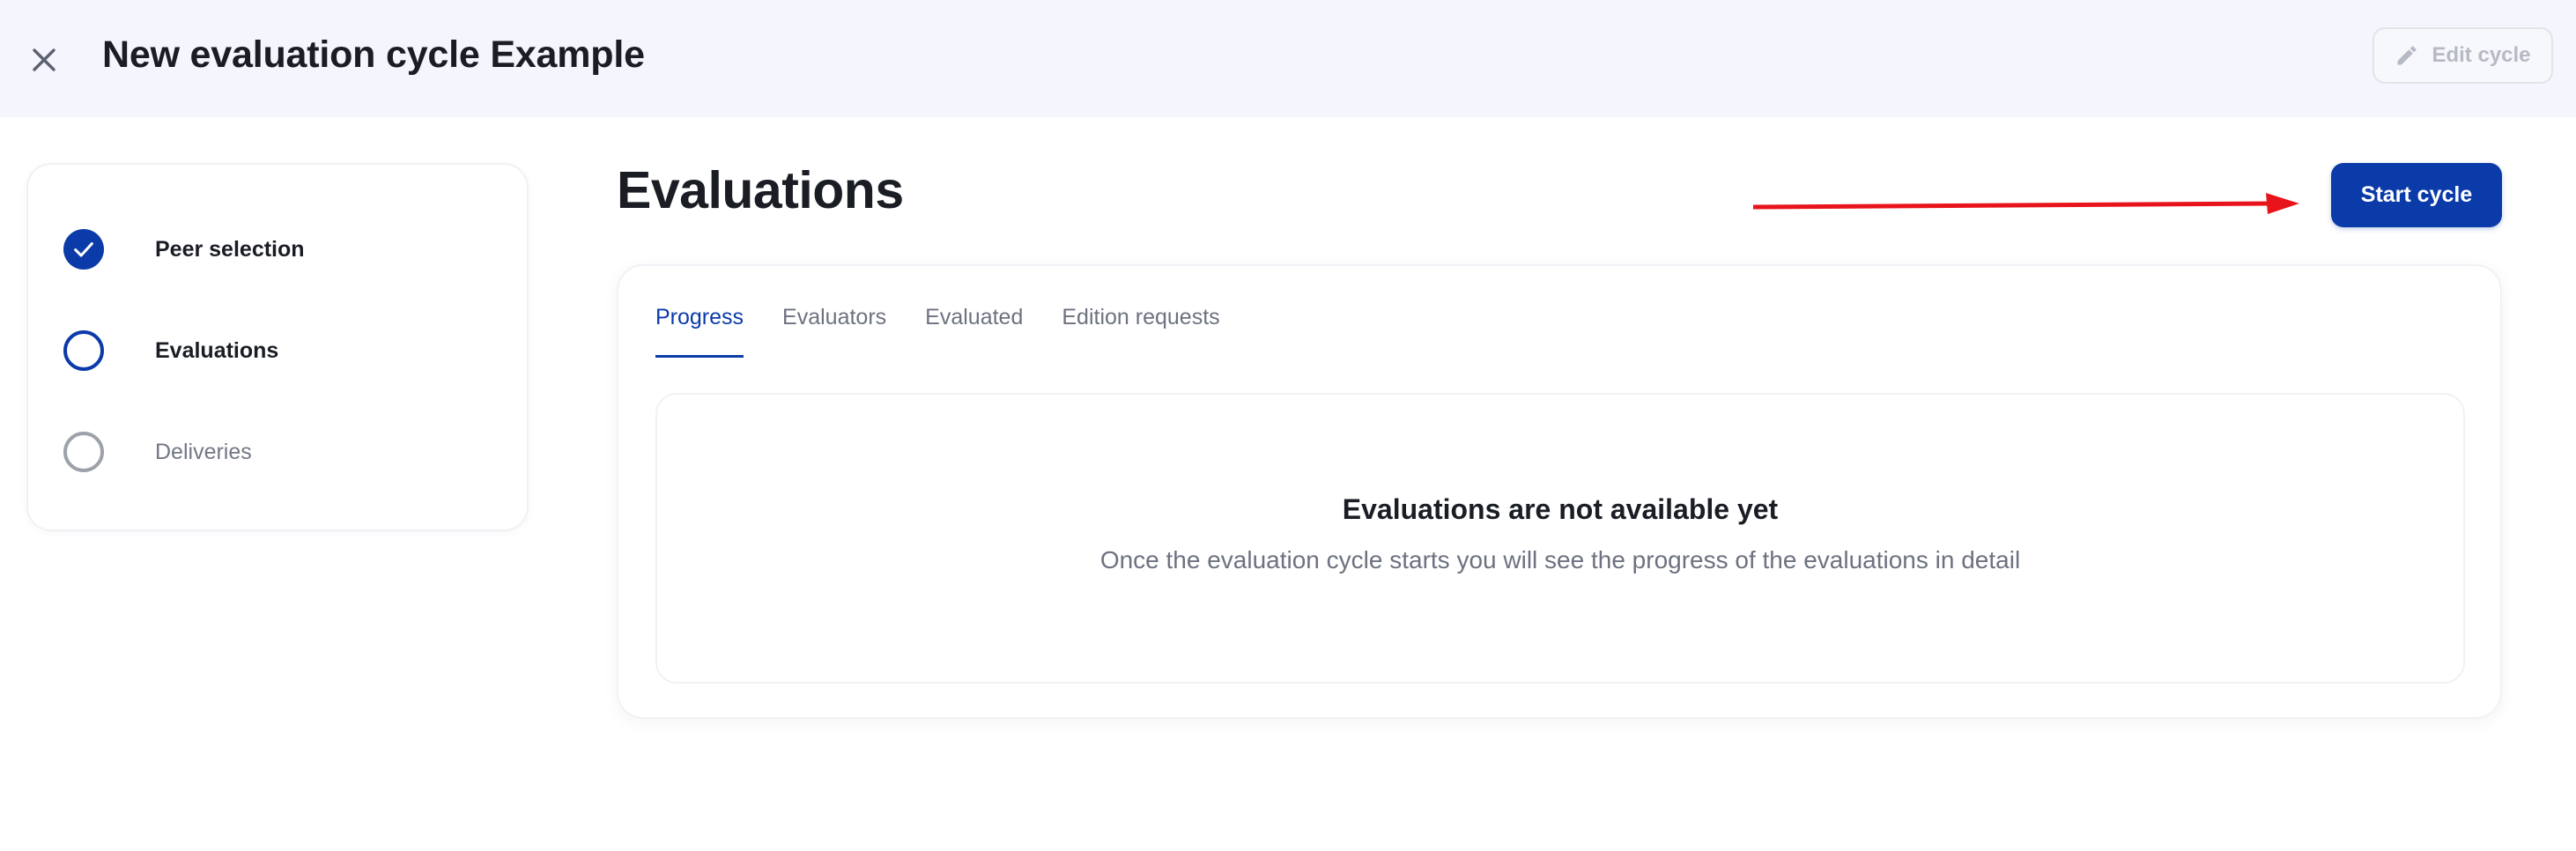 This screenshot has width=2576, height=851. I want to click on annotation-arrow, so click(2026, 203).